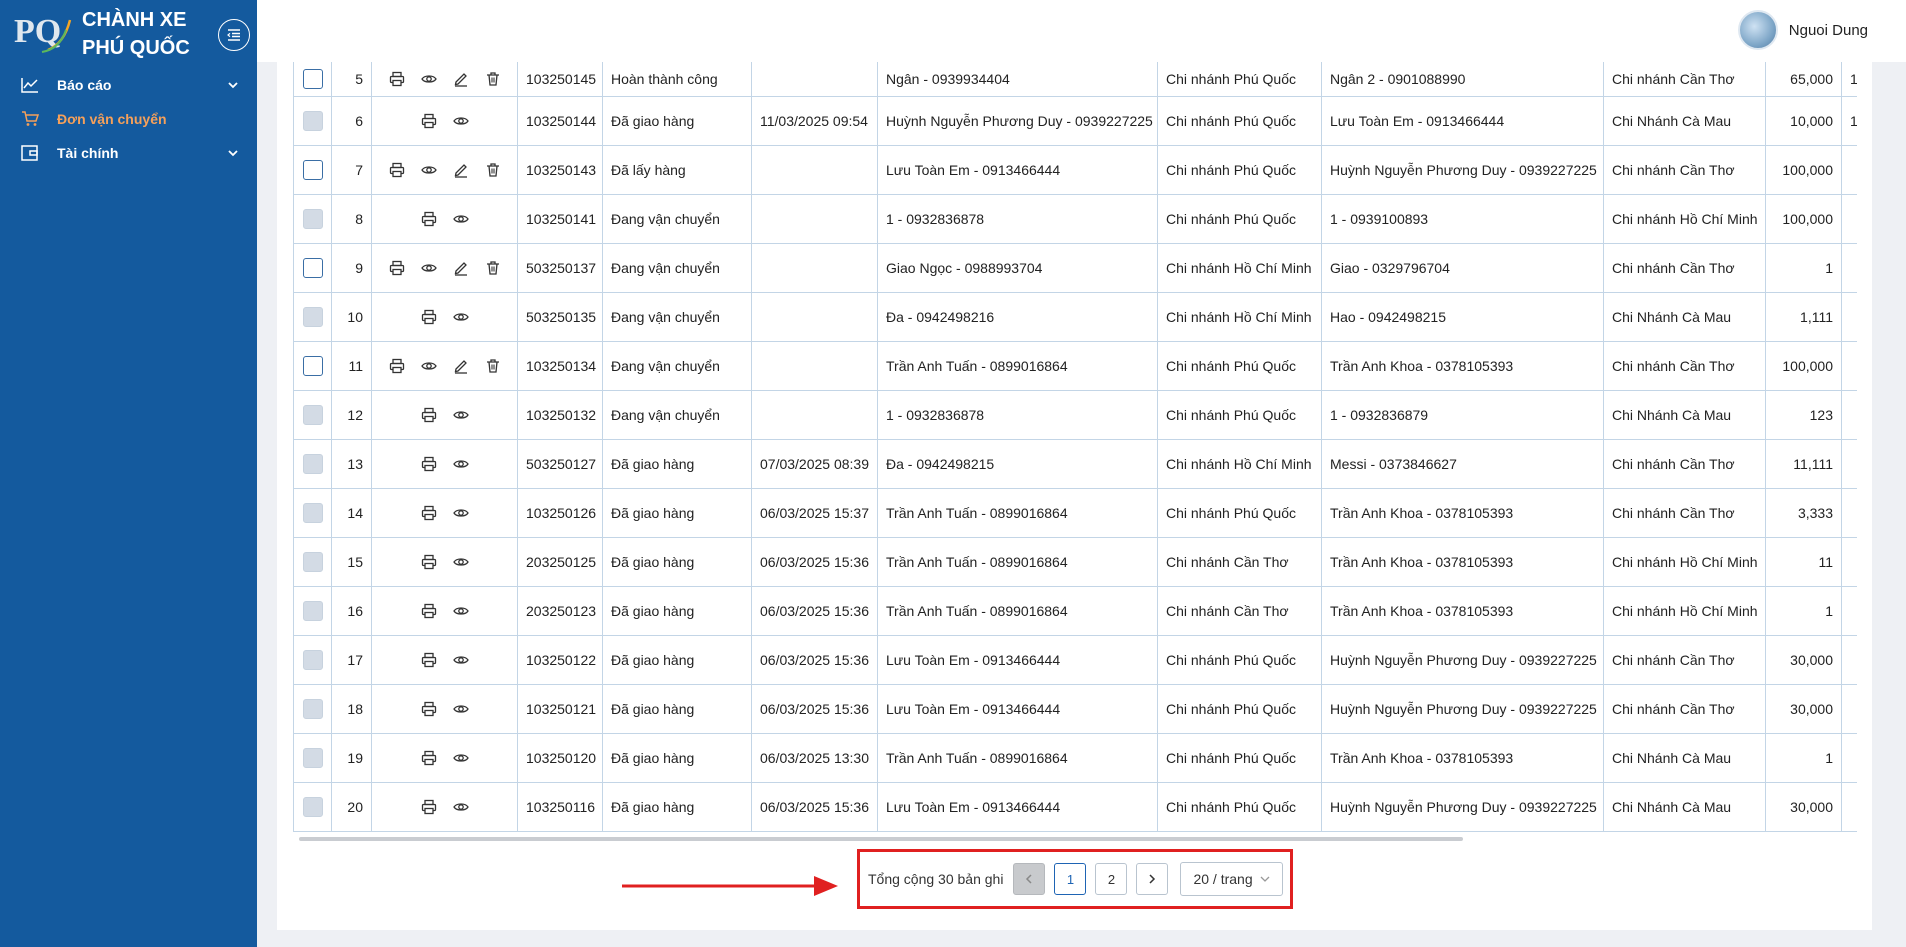 The height and width of the screenshot is (947, 1906). I want to click on cell-date: 06/03/2025 15:36, so click(814, 709).